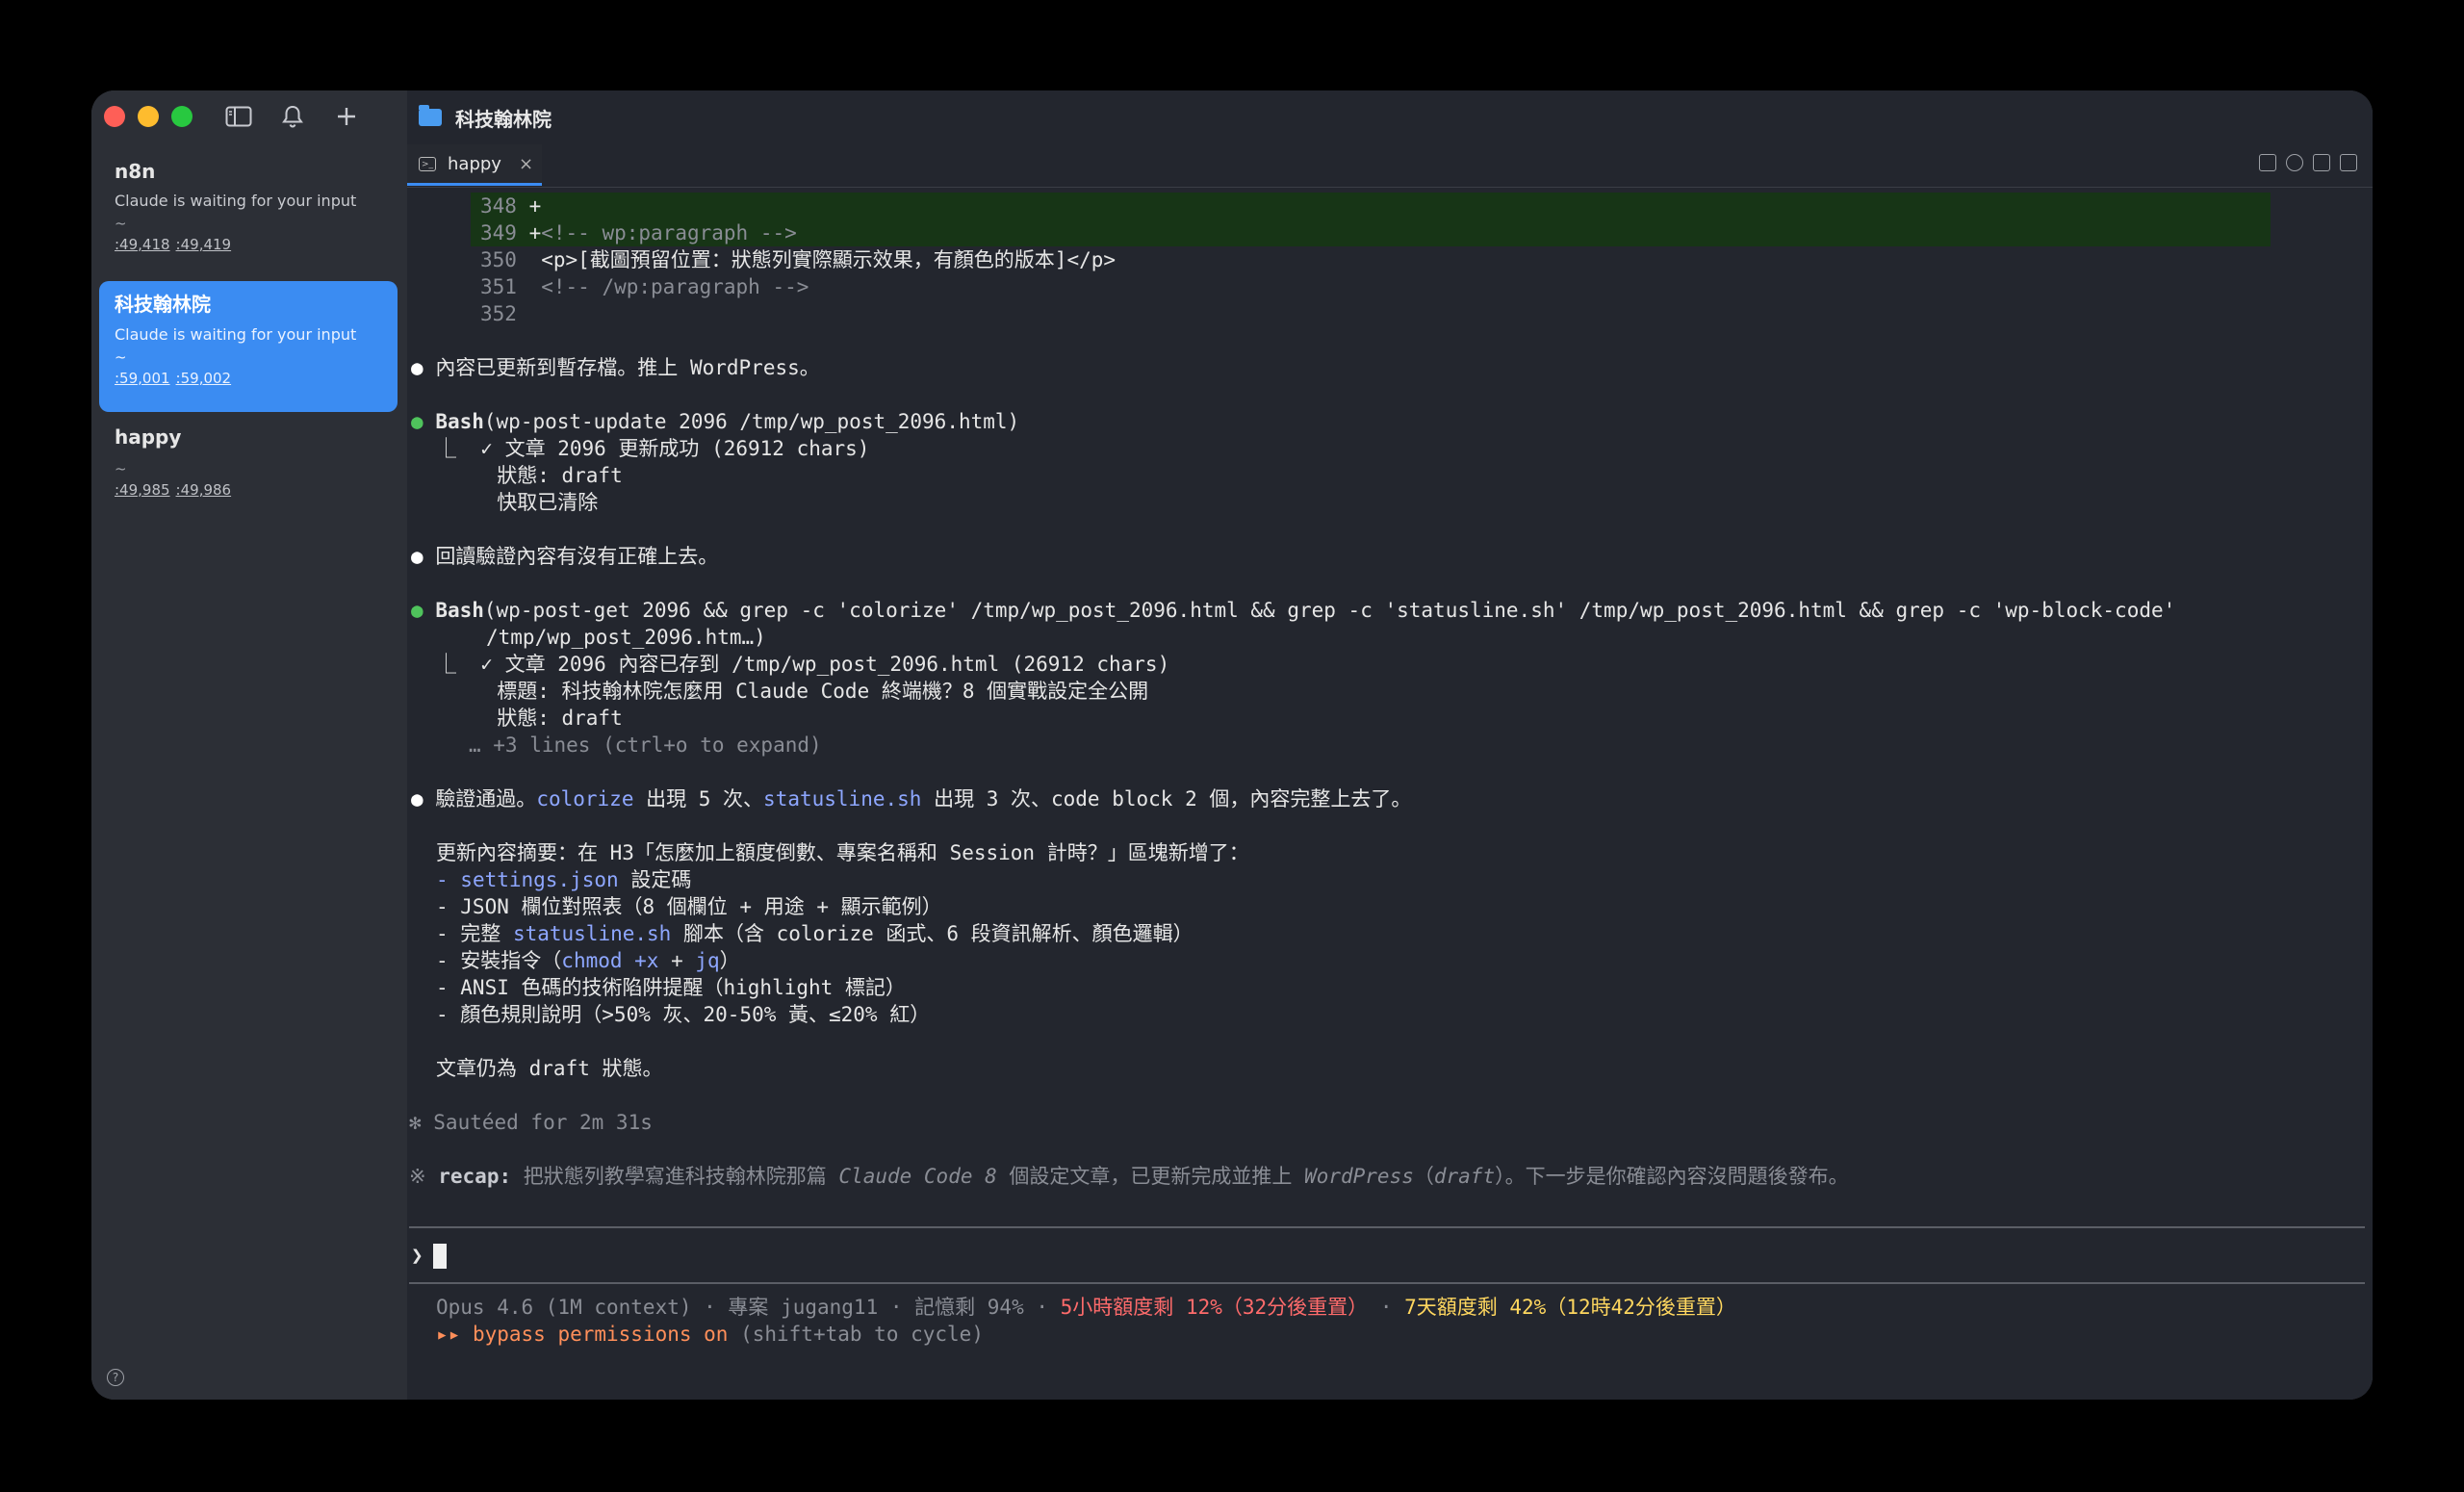  I want to click on plus-icon, so click(346, 116).